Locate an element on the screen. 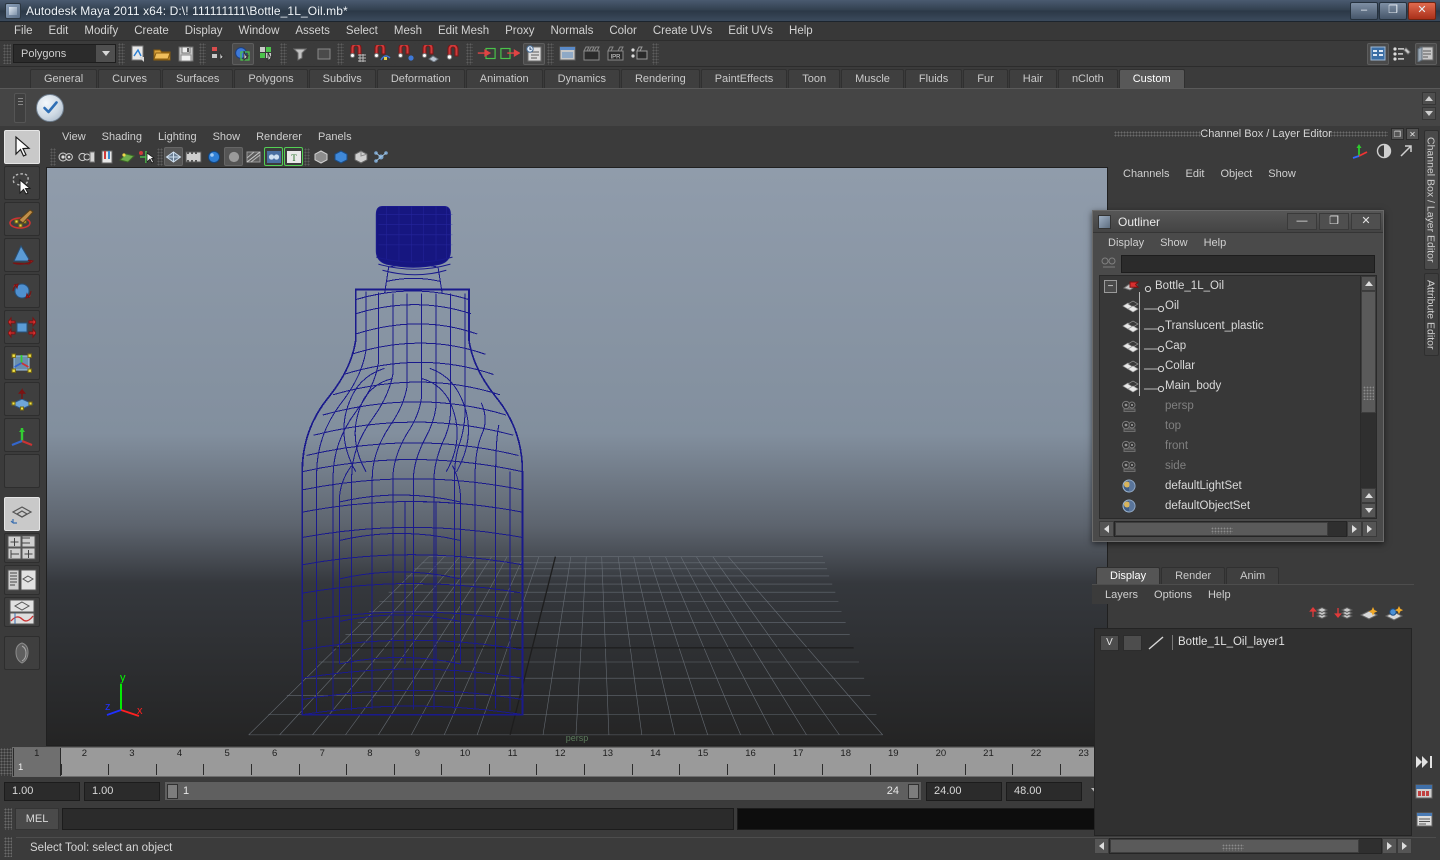  layer-name: Bottle_1L_Oil_layer1 is located at coordinates (1228, 642).